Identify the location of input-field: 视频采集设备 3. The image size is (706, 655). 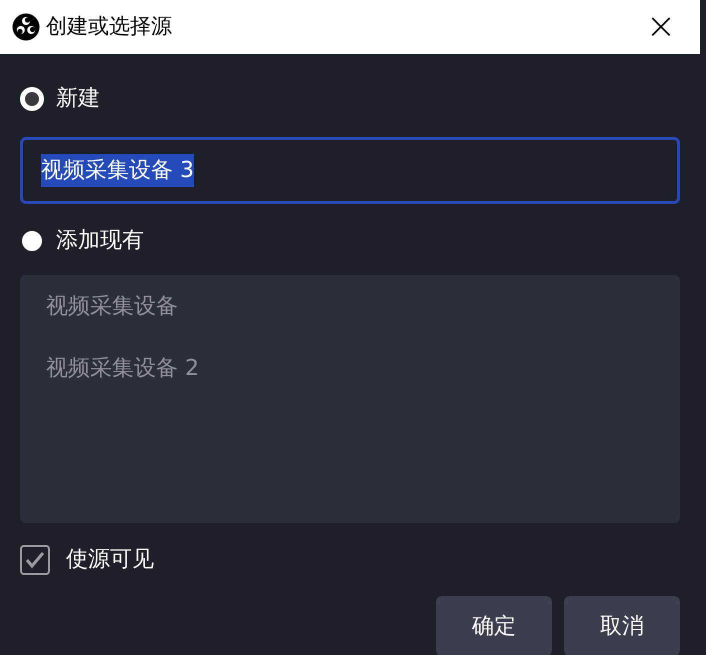
(350, 170).